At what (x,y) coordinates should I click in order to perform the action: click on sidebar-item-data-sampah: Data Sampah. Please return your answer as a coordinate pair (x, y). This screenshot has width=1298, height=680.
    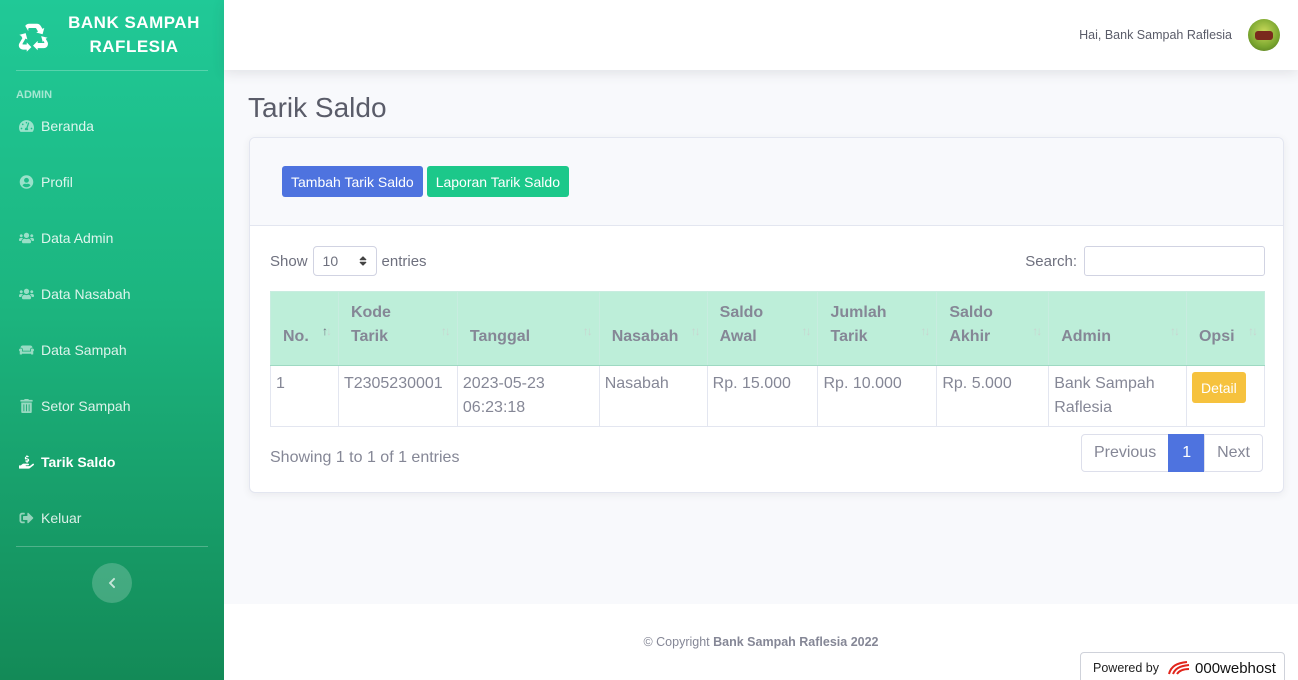
    Looking at the image, I should click on (112, 350).